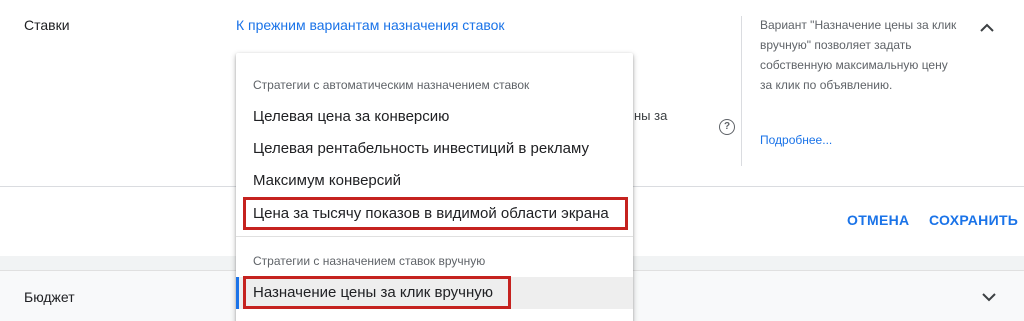  Describe the element at coordinates (973, 220) in the screenshot. I see `save-button: СОХРАНИТЬ` at that location.